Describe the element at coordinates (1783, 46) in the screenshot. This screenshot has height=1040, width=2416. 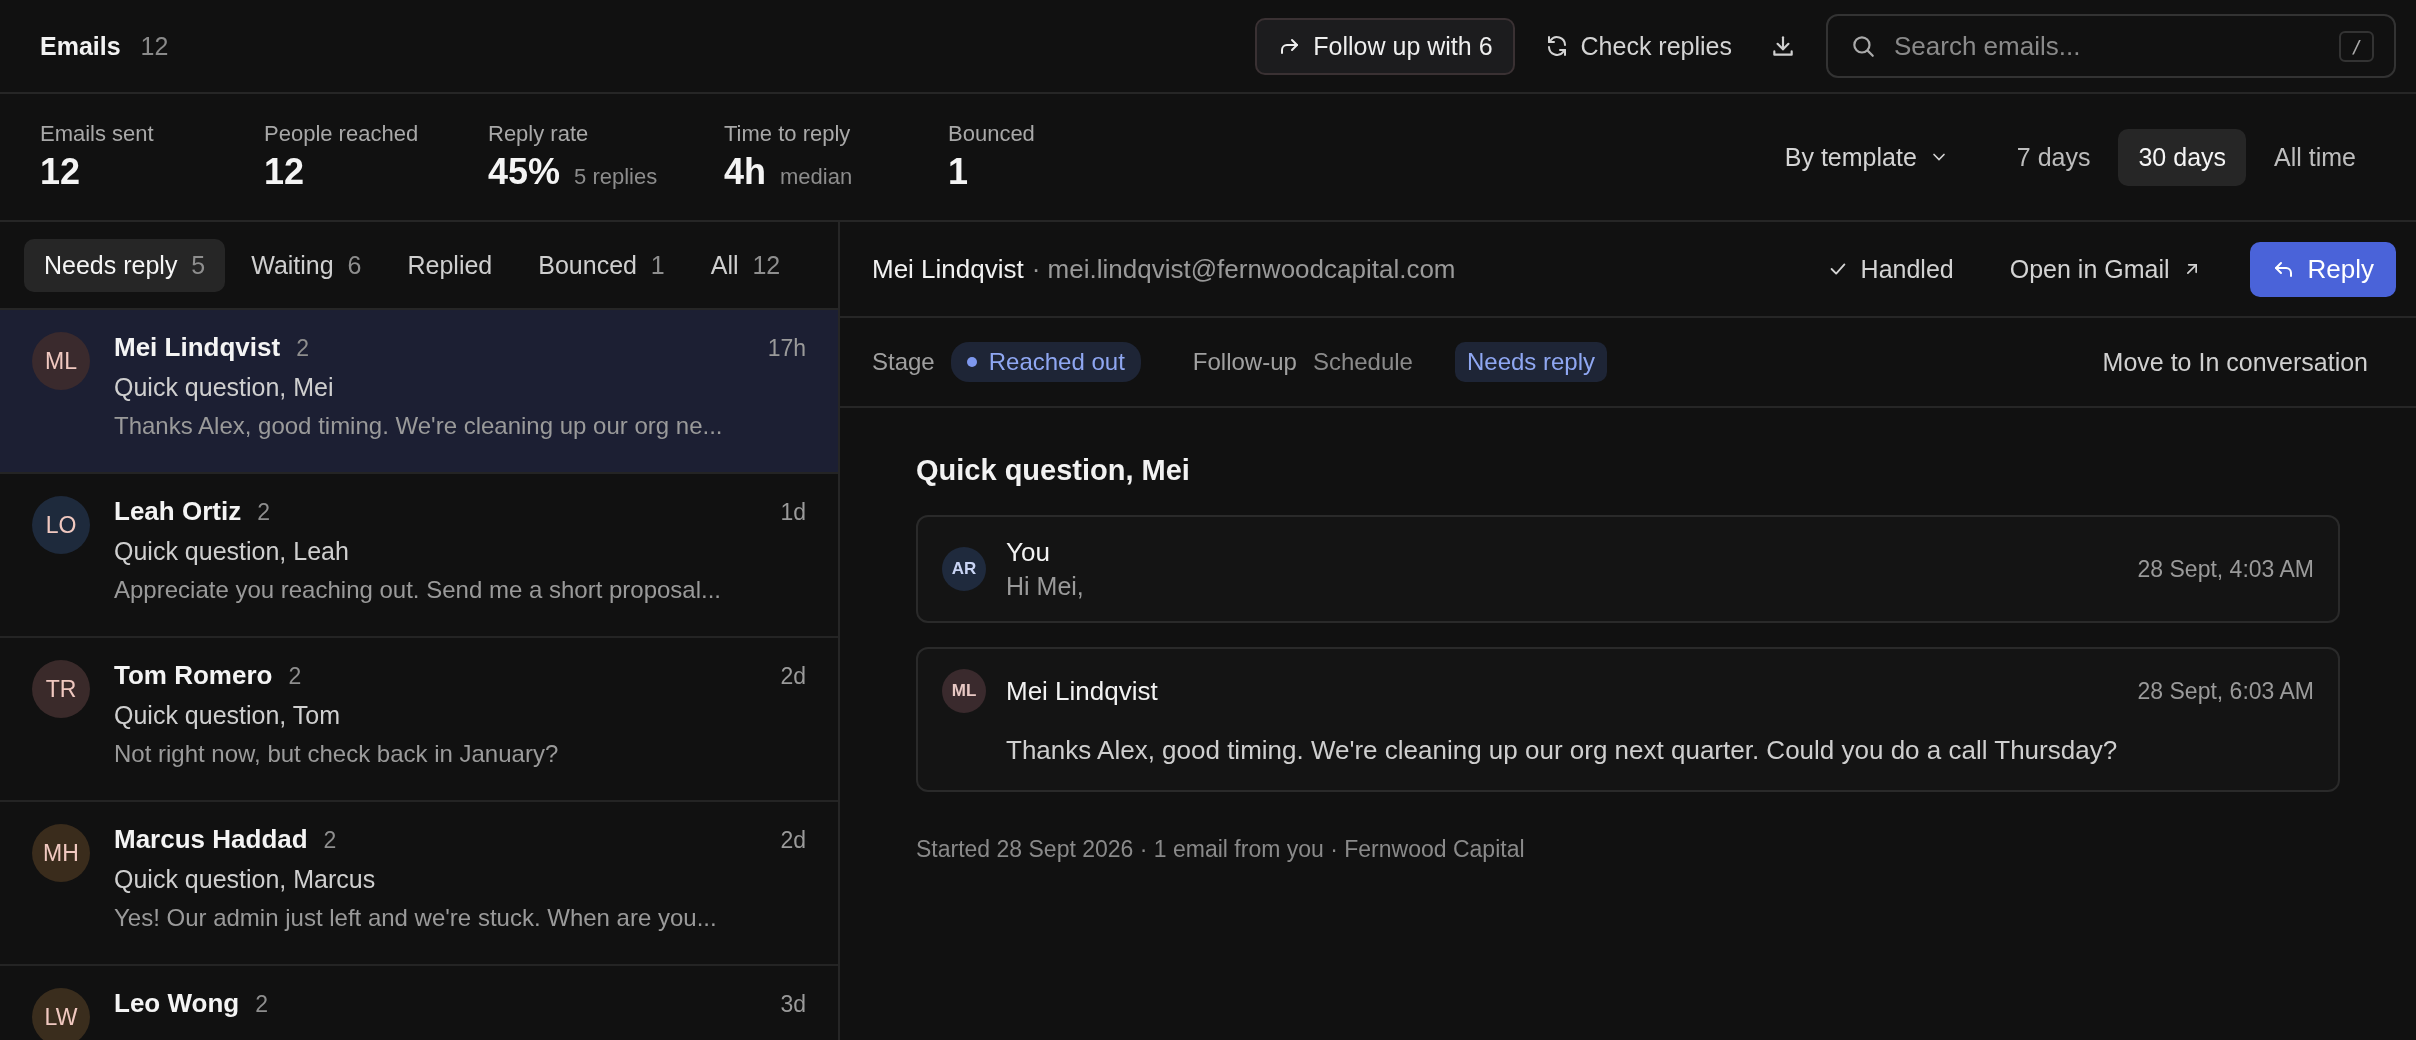
I see `download-icon` at that location.